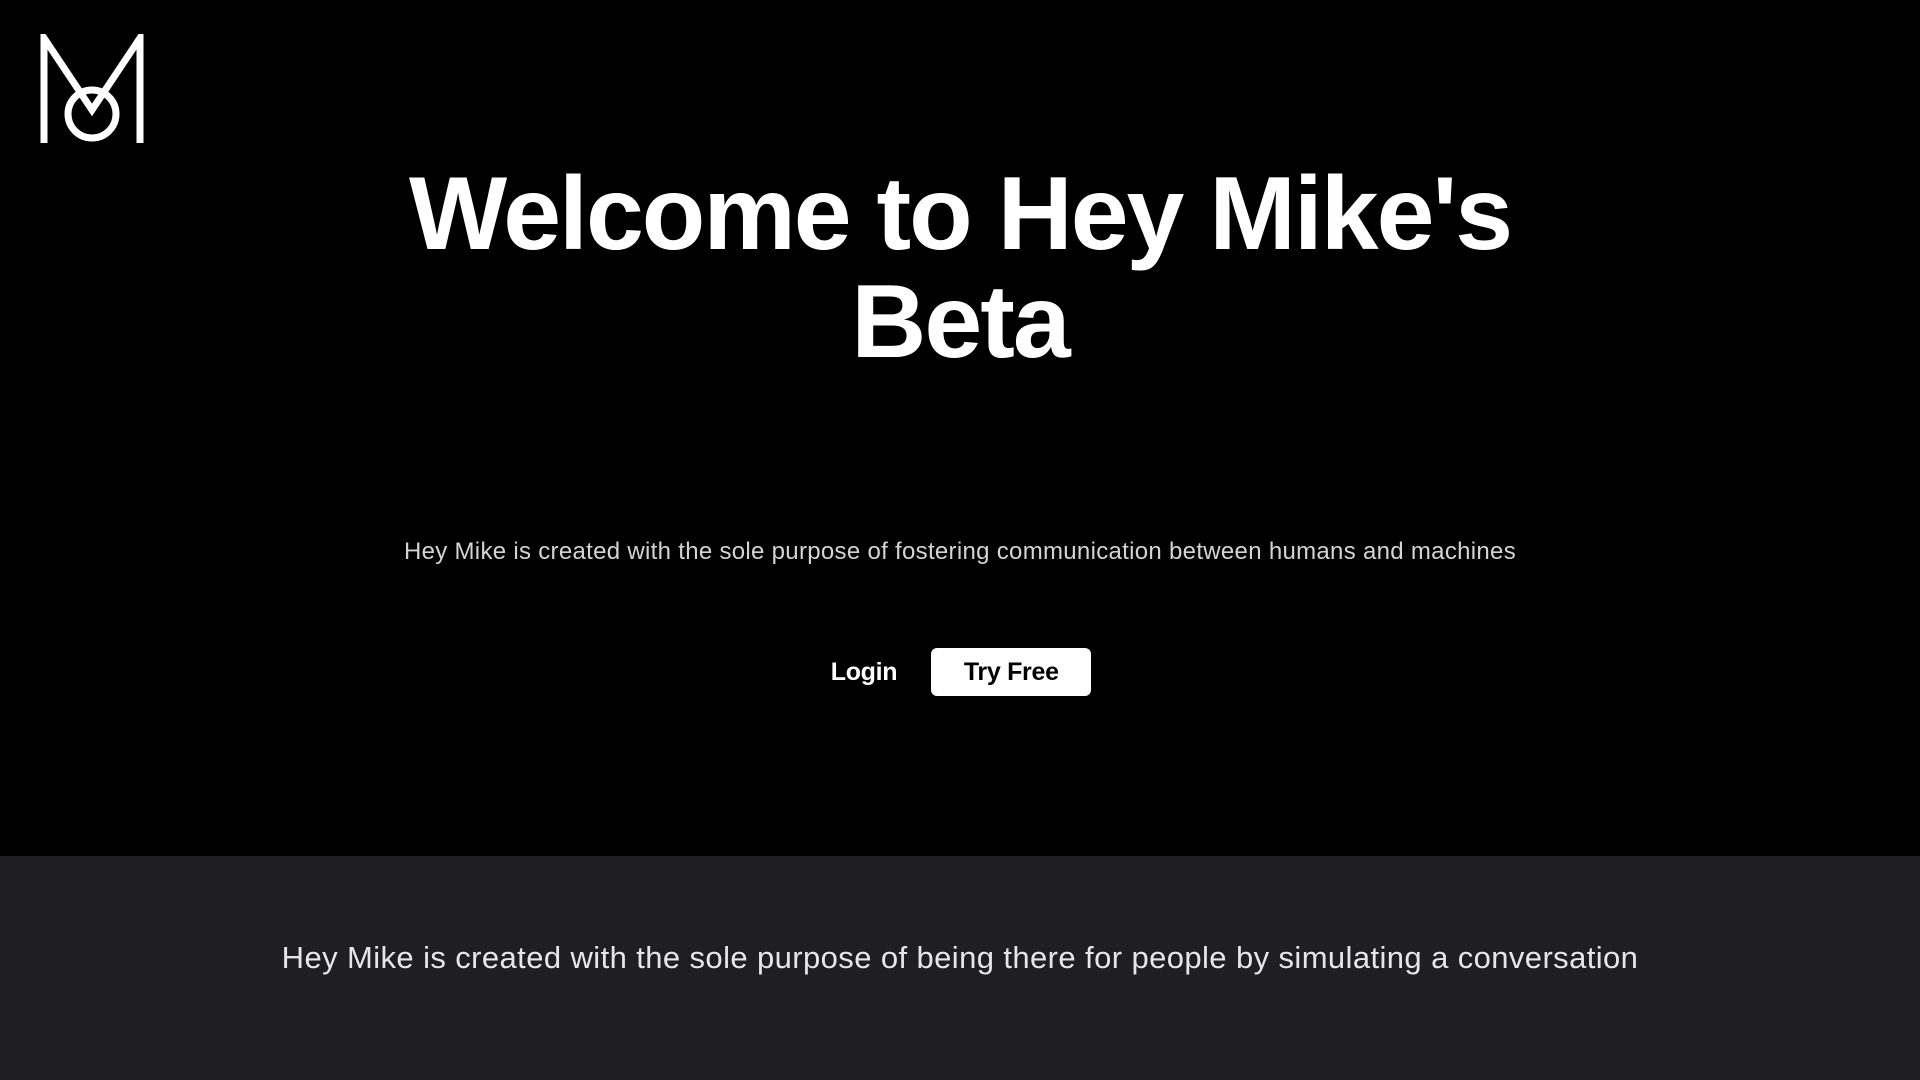 Image resolution: width=1920 pixels, height=1080 pixels. I want to click on cta-row: Login Try Free, so click(960, 672).